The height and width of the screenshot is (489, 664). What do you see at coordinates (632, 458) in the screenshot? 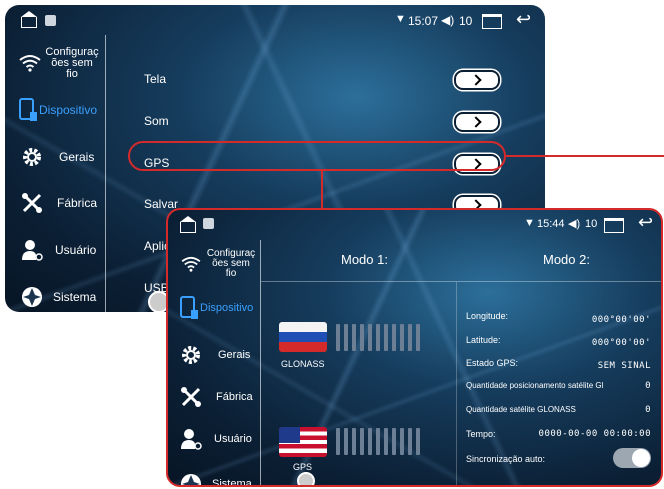
I see `auto-sync-toggle` at bounding box center [632, 458].